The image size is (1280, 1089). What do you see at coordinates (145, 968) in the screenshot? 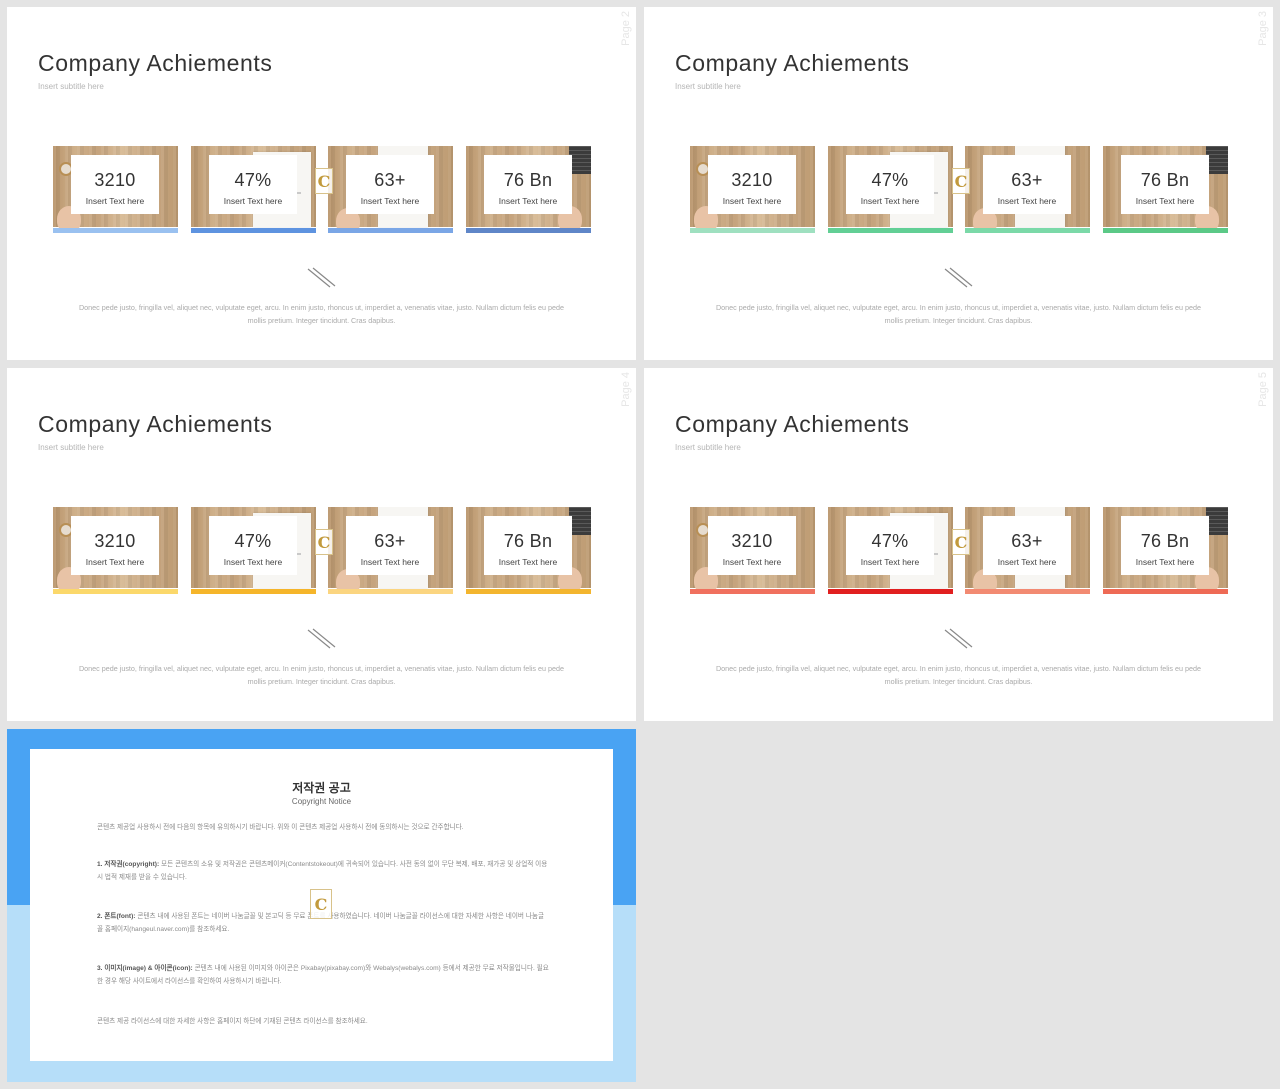
I see `copyright-item-3-head: 3. 이미지(image) & 아이콘(icon):` at bounding box center [145, 968].